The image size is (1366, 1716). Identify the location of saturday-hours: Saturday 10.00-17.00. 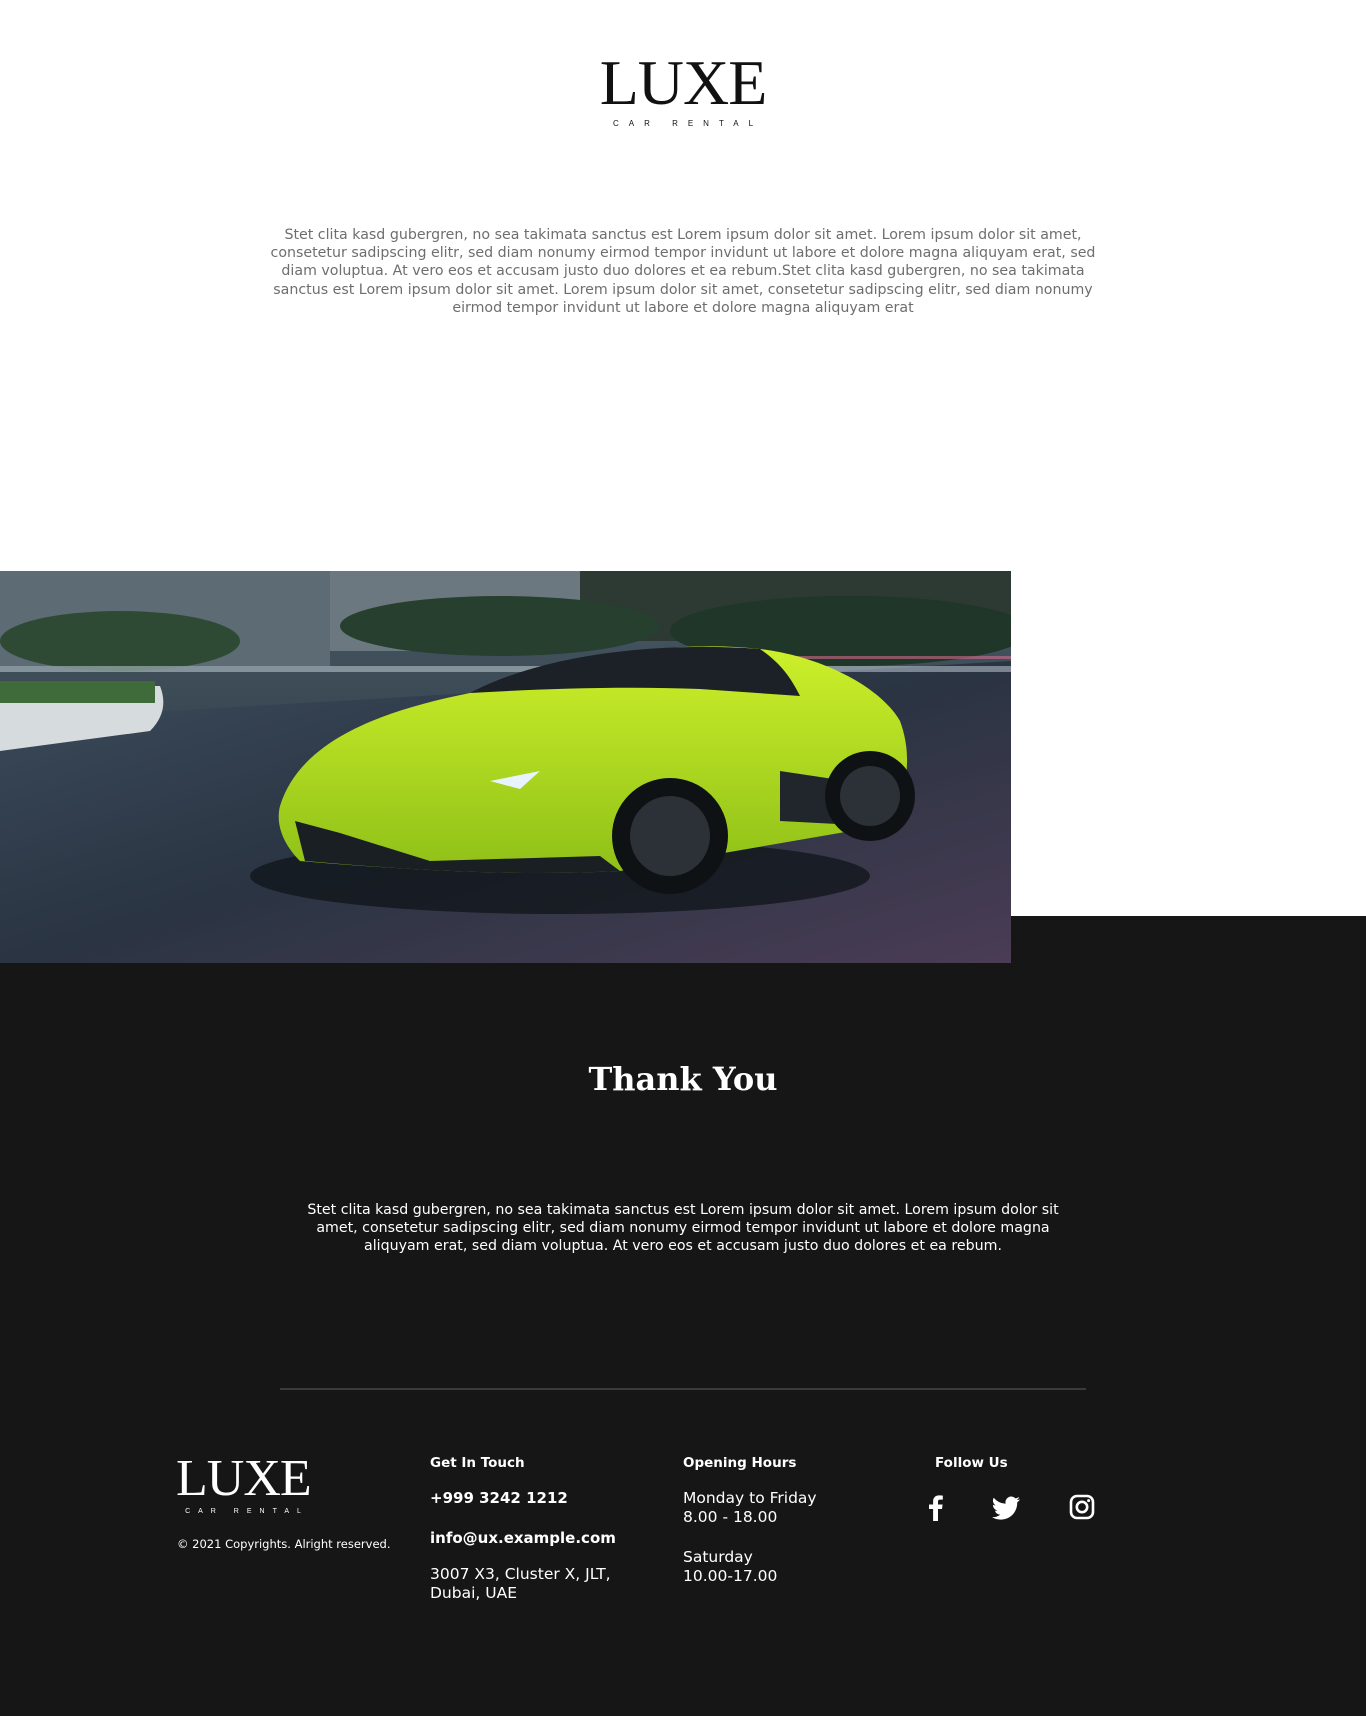
(750, 1567).